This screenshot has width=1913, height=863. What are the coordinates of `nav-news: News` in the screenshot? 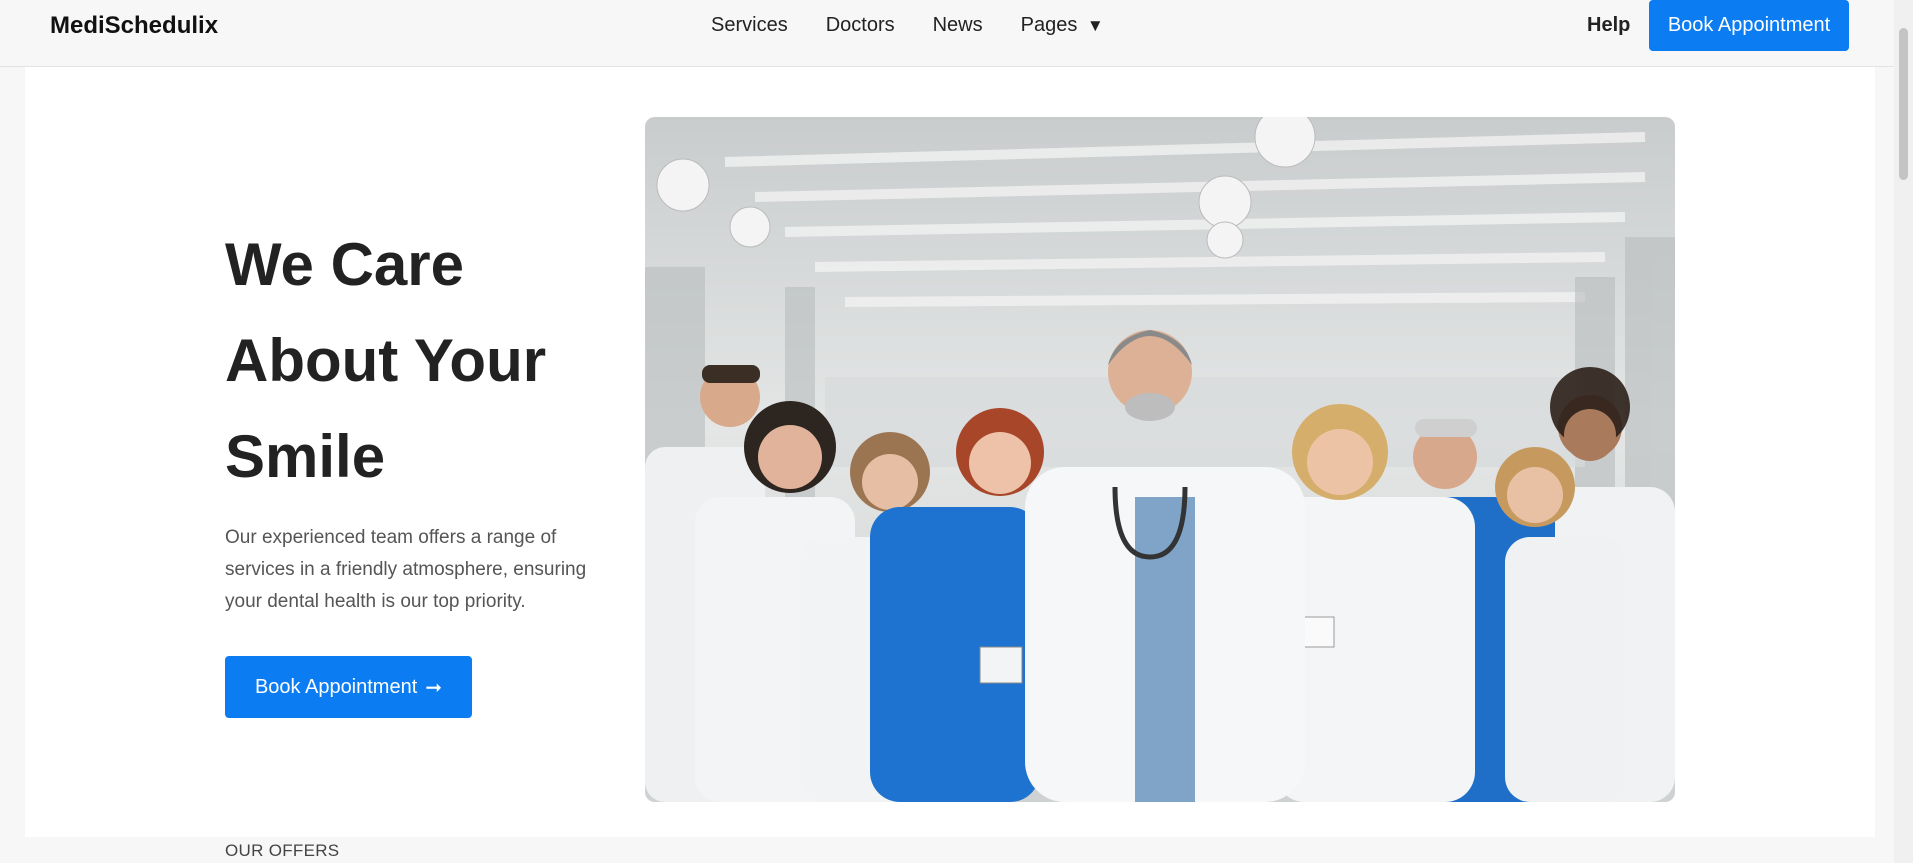 It's located at (958, 25).